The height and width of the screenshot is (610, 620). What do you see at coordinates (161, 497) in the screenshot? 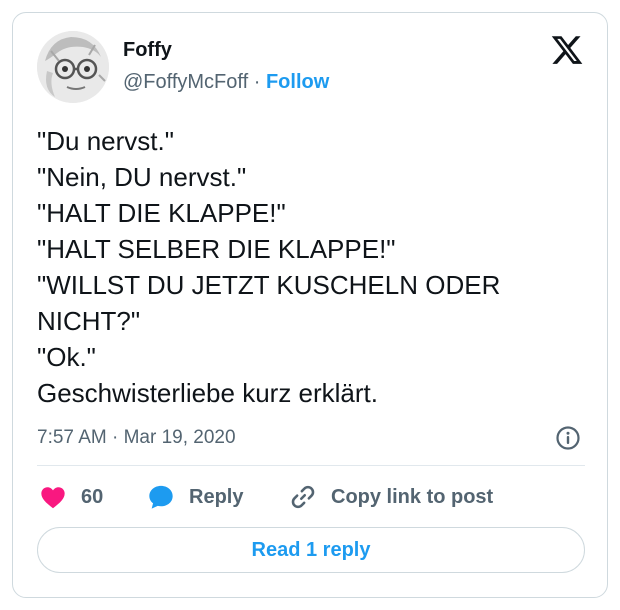
I see `speech-bubble-icon` at bounding box center [161, 497].